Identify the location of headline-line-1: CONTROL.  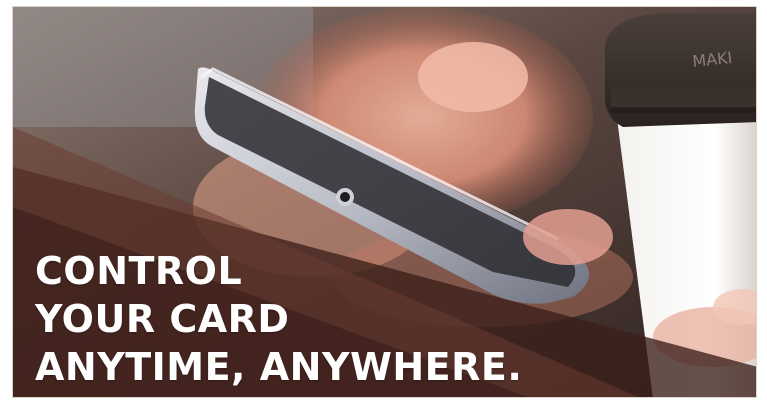
(139, 271).